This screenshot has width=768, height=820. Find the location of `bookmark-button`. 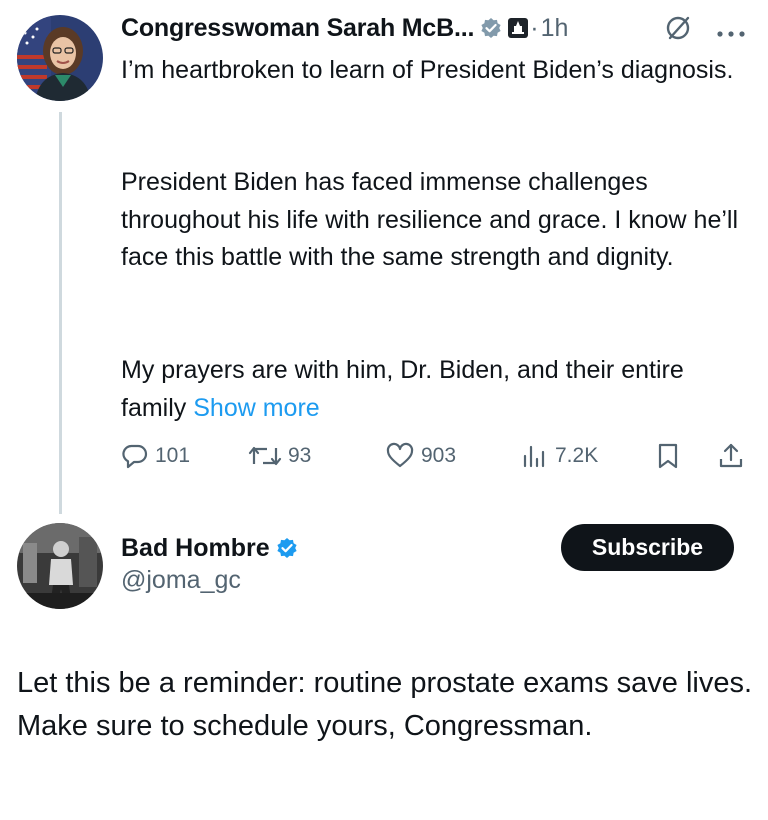

bookmark-button is located at coordinates (668, 456).